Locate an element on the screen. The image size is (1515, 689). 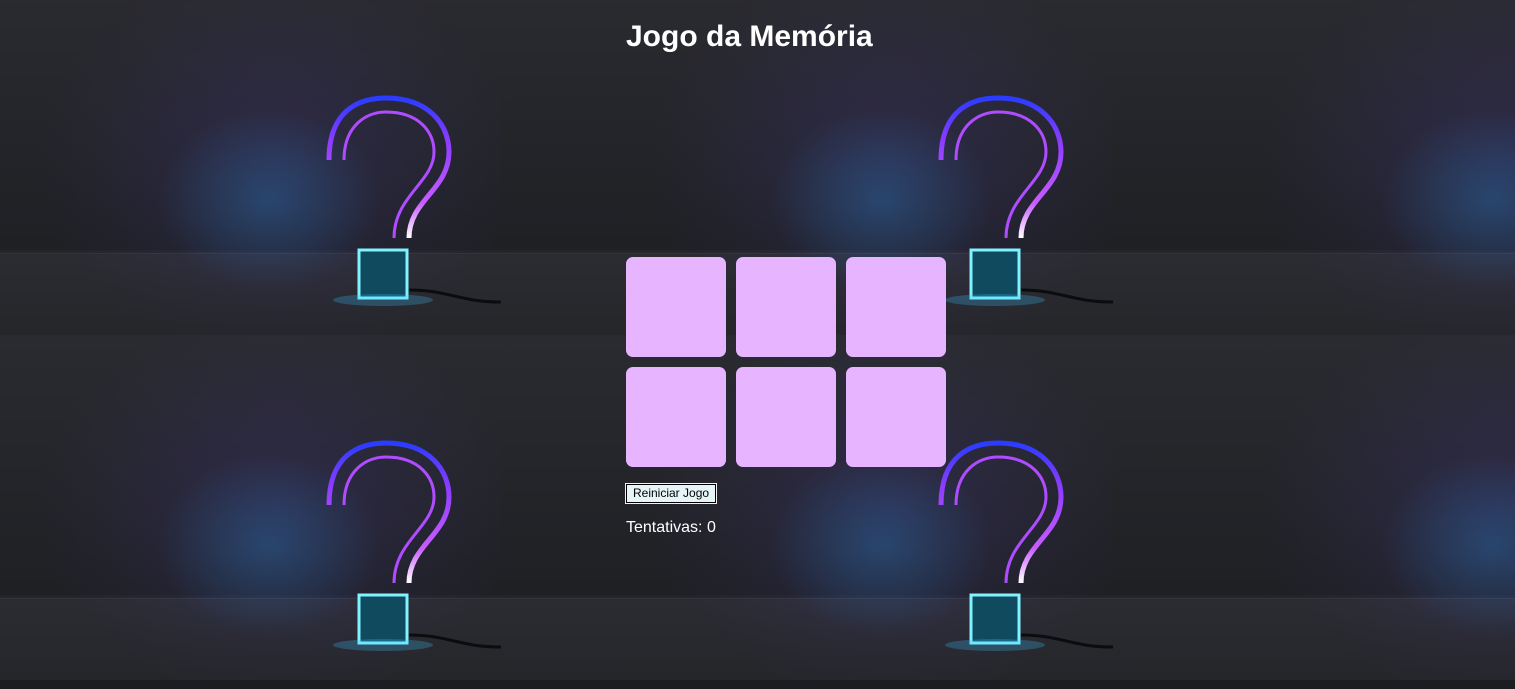
attempts-value: 0 is located at coordinates (711, 527).